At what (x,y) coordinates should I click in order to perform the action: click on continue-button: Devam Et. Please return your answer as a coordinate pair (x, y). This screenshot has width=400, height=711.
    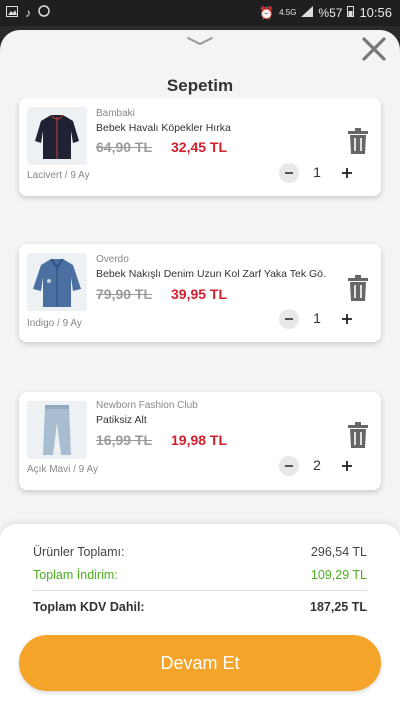
    Looking at the image, I should click on (200, 663).